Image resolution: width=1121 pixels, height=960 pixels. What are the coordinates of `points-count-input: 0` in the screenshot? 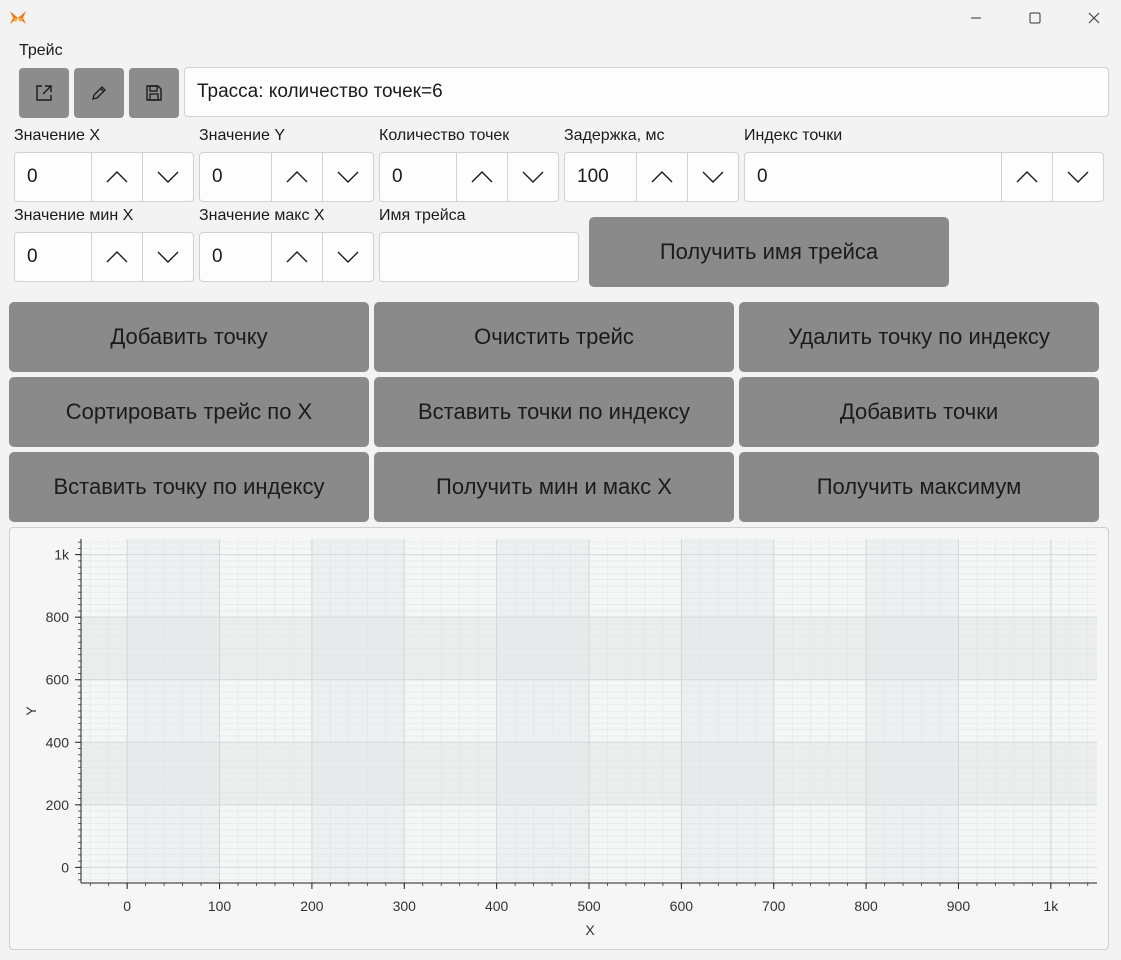 It's located at (418, 177).